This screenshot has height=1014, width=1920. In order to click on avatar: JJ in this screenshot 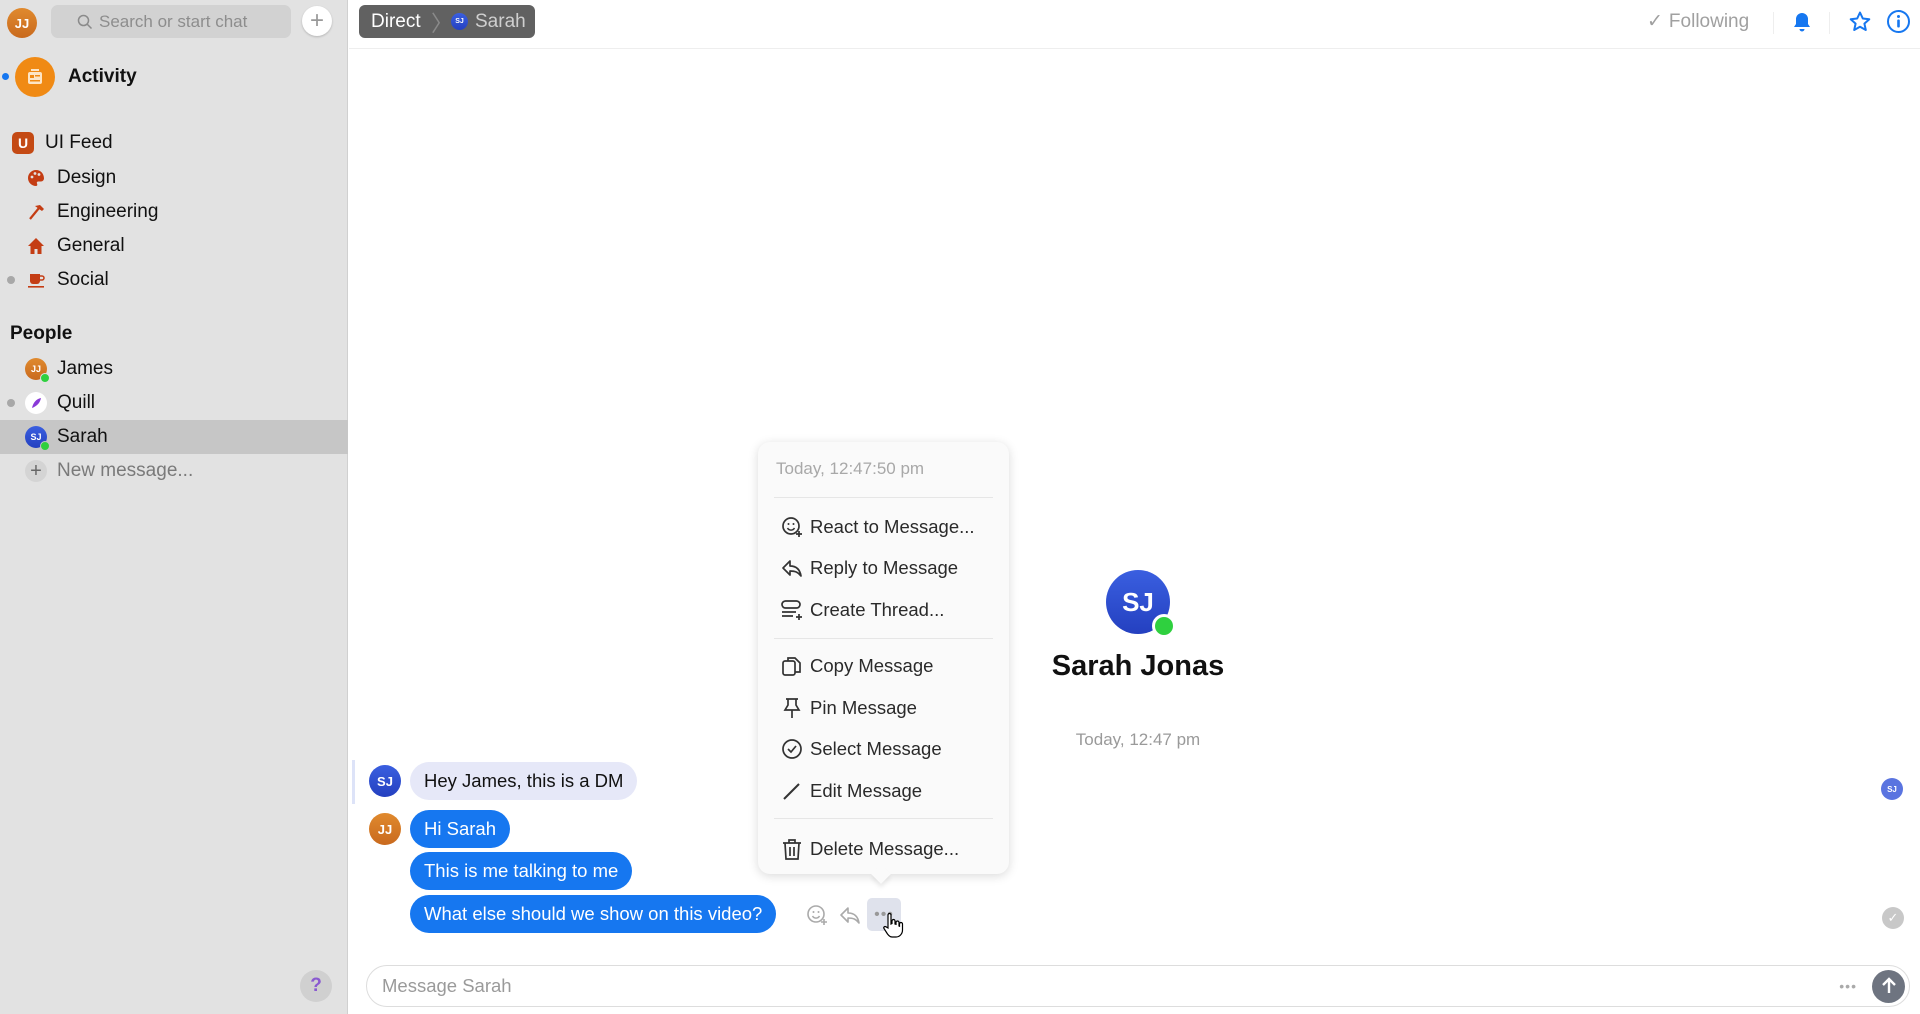, I will do `click(37, 370)`.